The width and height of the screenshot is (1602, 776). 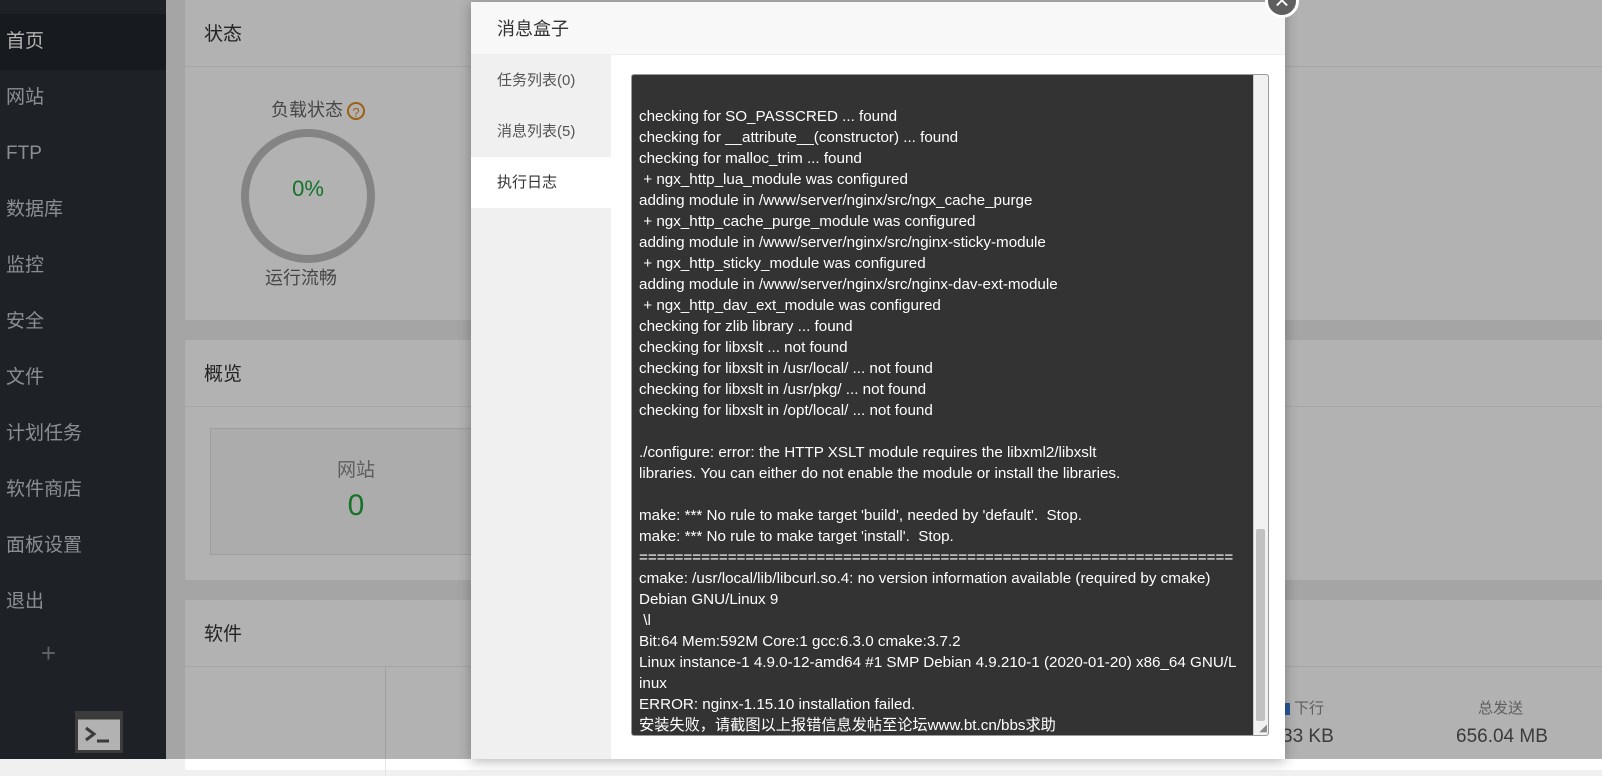 I want to click on dialog-tabs: 任务列表(0) 消息列表(5) 执行日志, so click(x=541, y=407).